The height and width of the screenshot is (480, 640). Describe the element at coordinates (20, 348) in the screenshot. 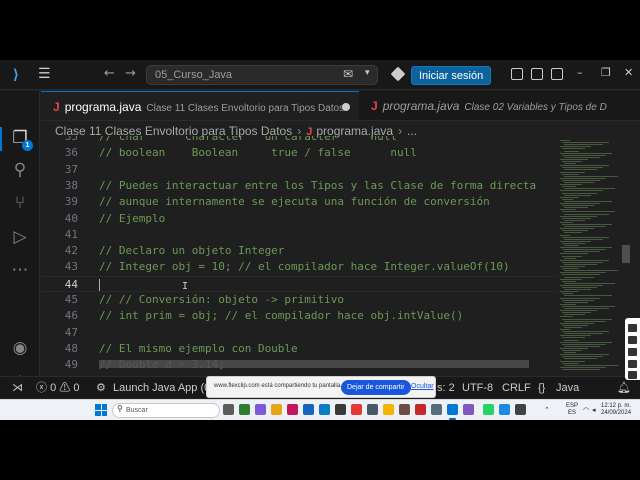

I see `account-icon: ◉` at that location.